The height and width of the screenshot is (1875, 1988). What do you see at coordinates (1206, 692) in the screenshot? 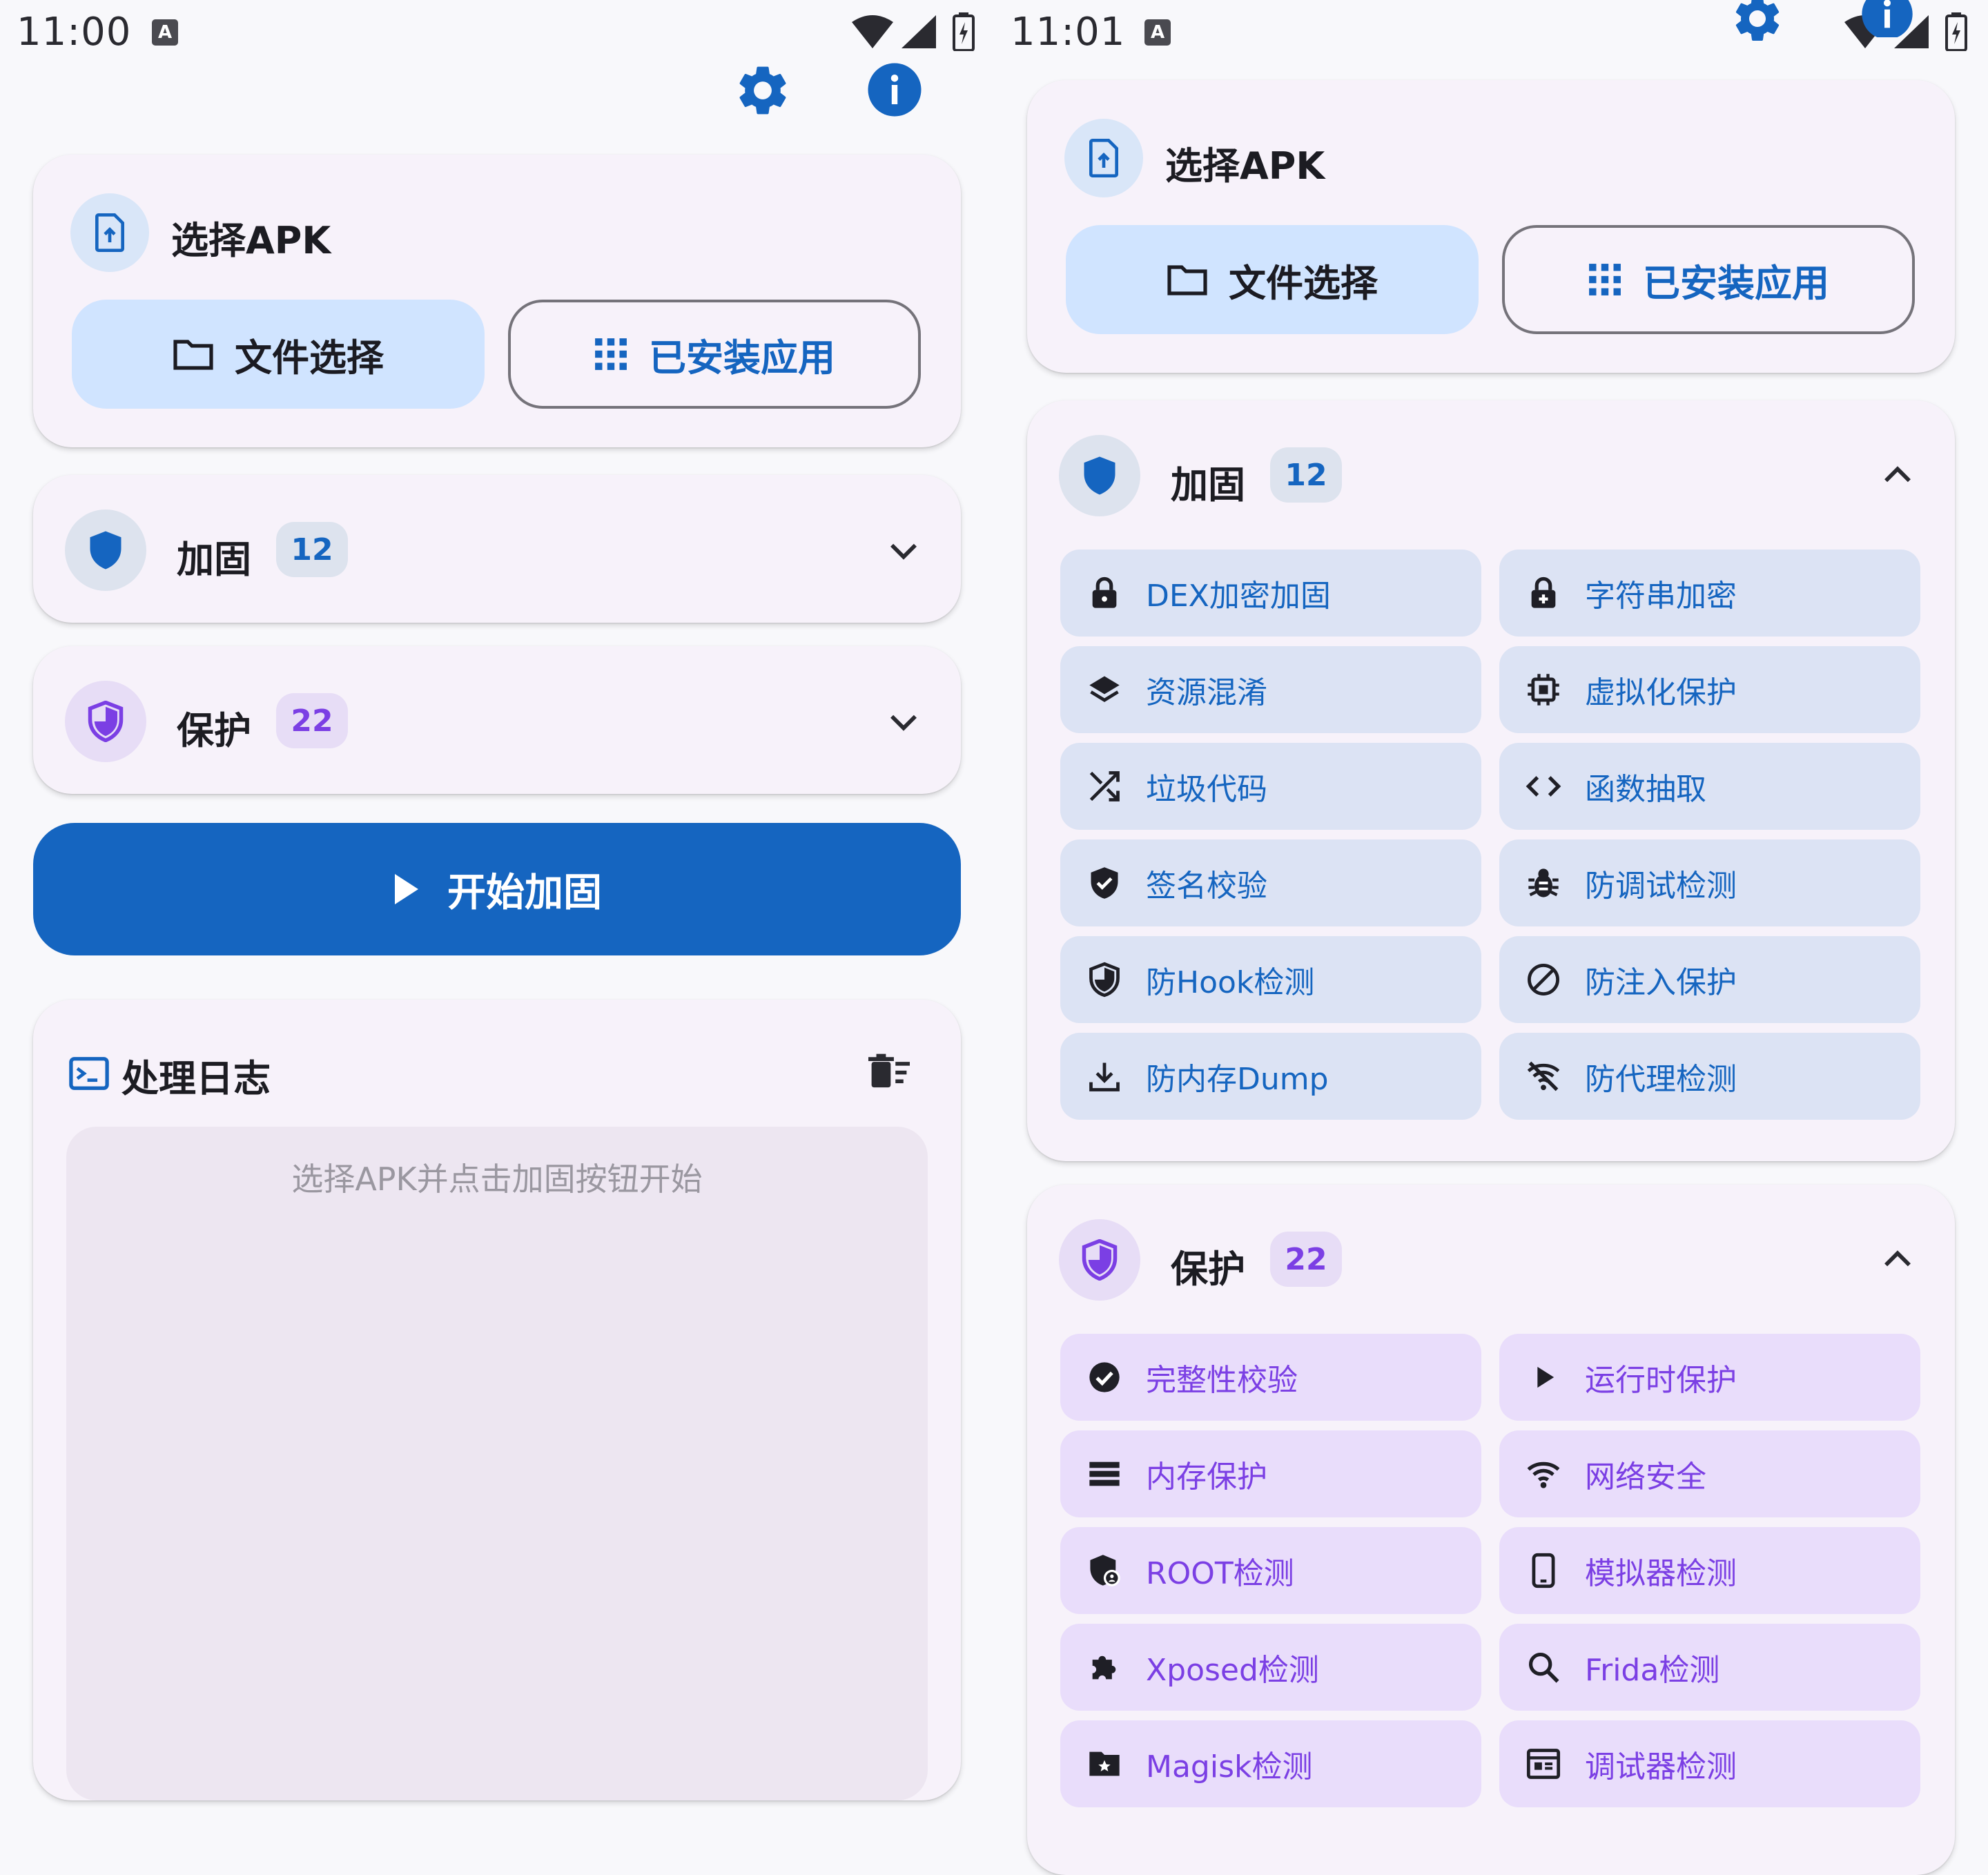
I see `harden-option-label: 资源混淆` at bounding box center [1206, 692].